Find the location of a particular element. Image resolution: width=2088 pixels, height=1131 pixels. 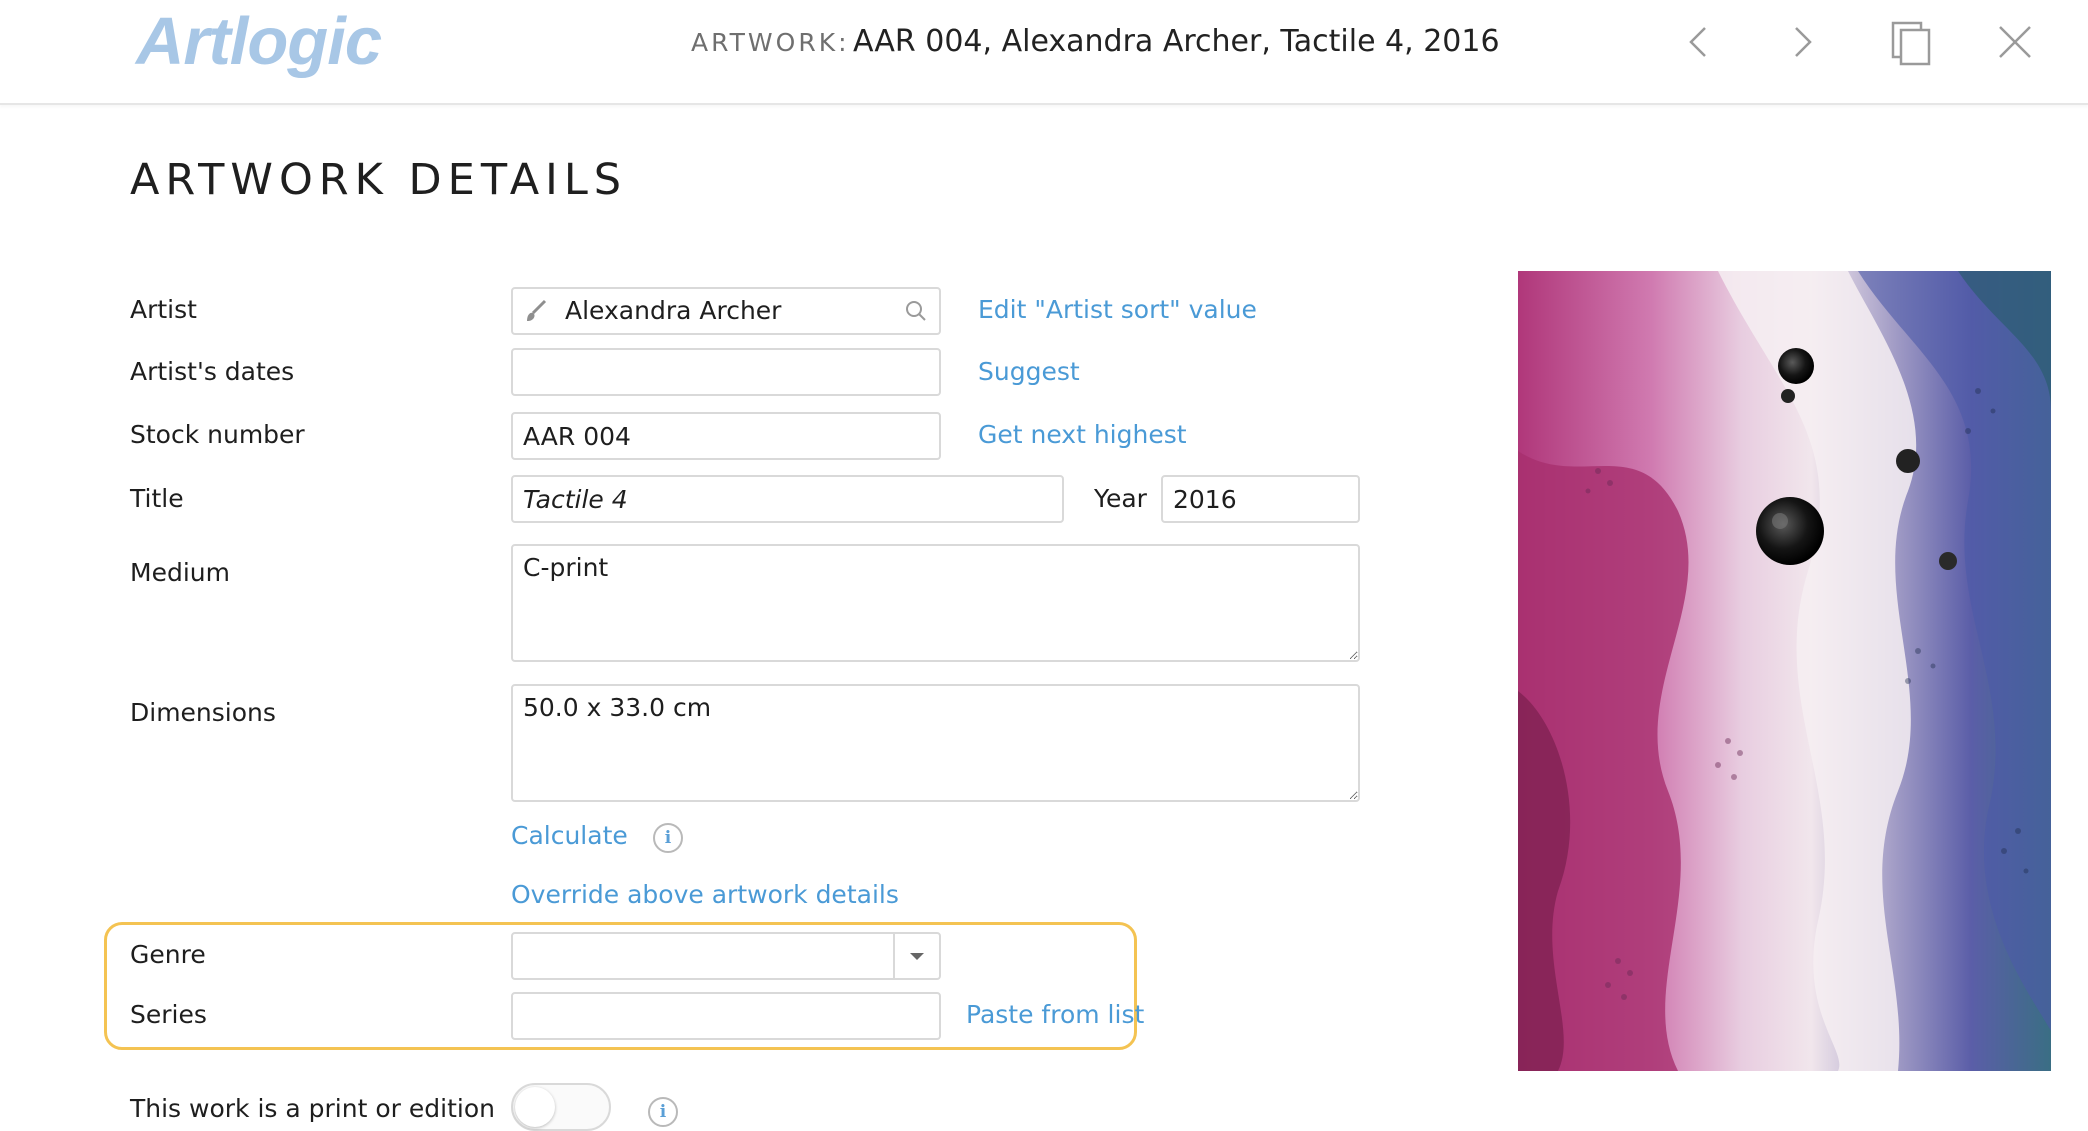

page-title: ARTWORK DETAILS is located at coordinates (379, 180).